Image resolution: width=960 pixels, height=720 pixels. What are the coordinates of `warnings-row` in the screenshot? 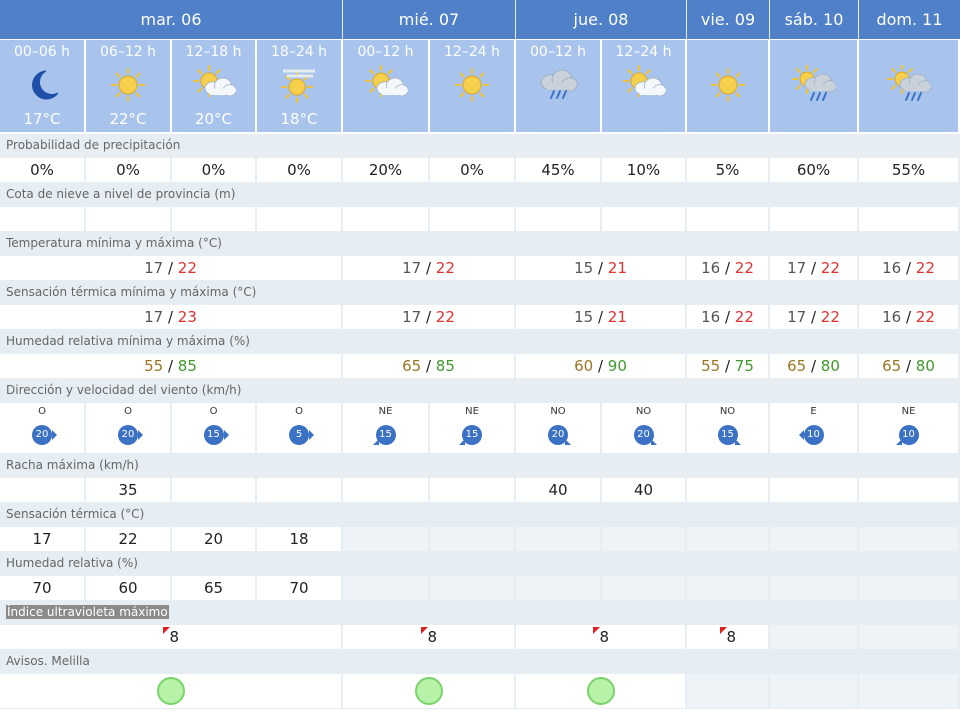 It's located at (480, 691).